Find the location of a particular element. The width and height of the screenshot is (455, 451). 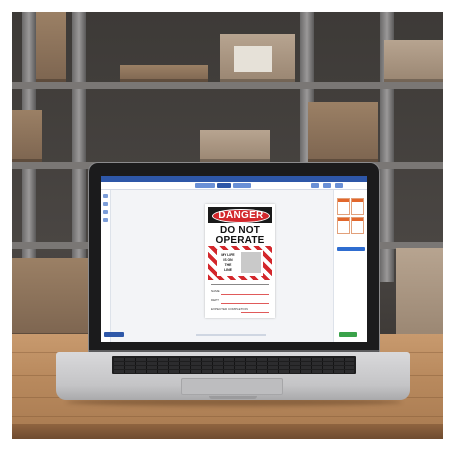

small-line: THE is located at coordinates (228, 265).